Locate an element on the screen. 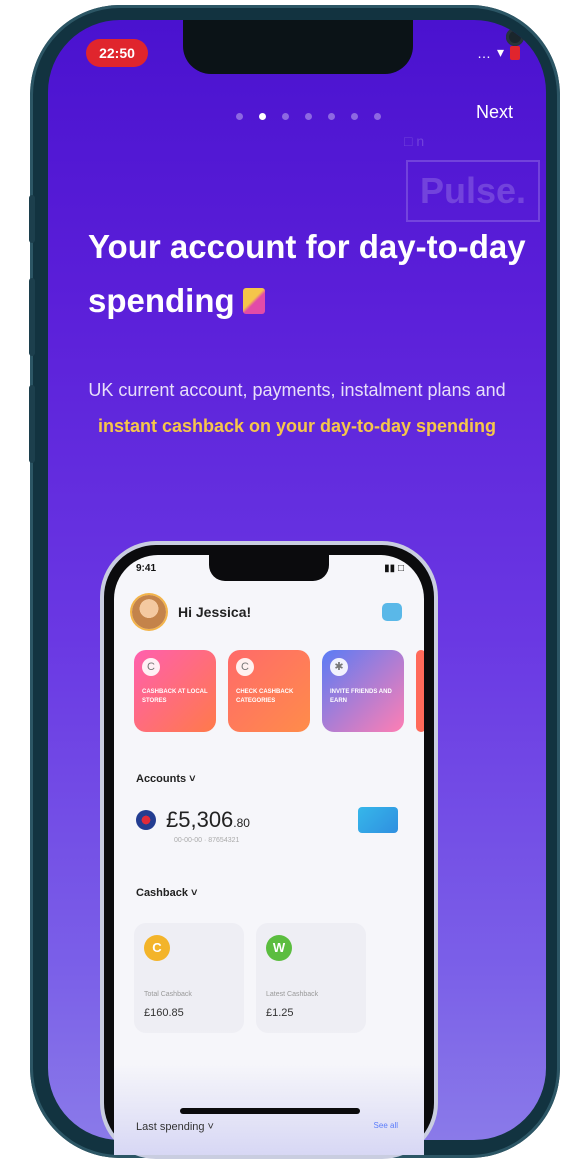 The image size is (570, 1163). promo-card-text: INVITE FRIENDS AND EARN is located at coordinates (361, 696).